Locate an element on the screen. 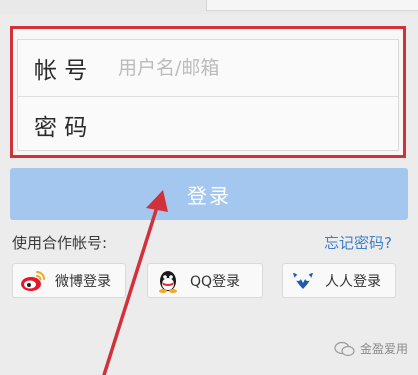  account-label: 帐 号 is located at coordinates (66, 68).